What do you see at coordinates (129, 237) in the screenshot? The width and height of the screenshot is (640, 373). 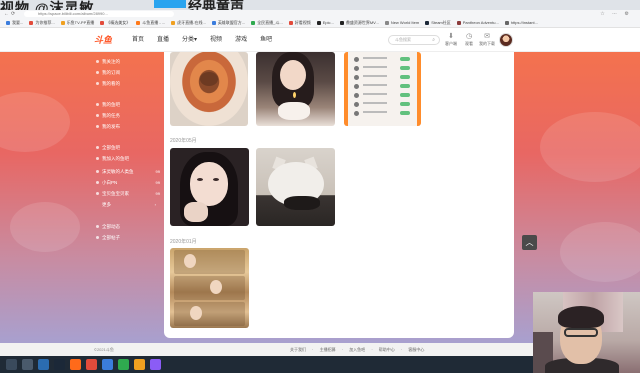 I see `sidebar-item-all-posts: 全部帖子` at bounding box center [129, 237].